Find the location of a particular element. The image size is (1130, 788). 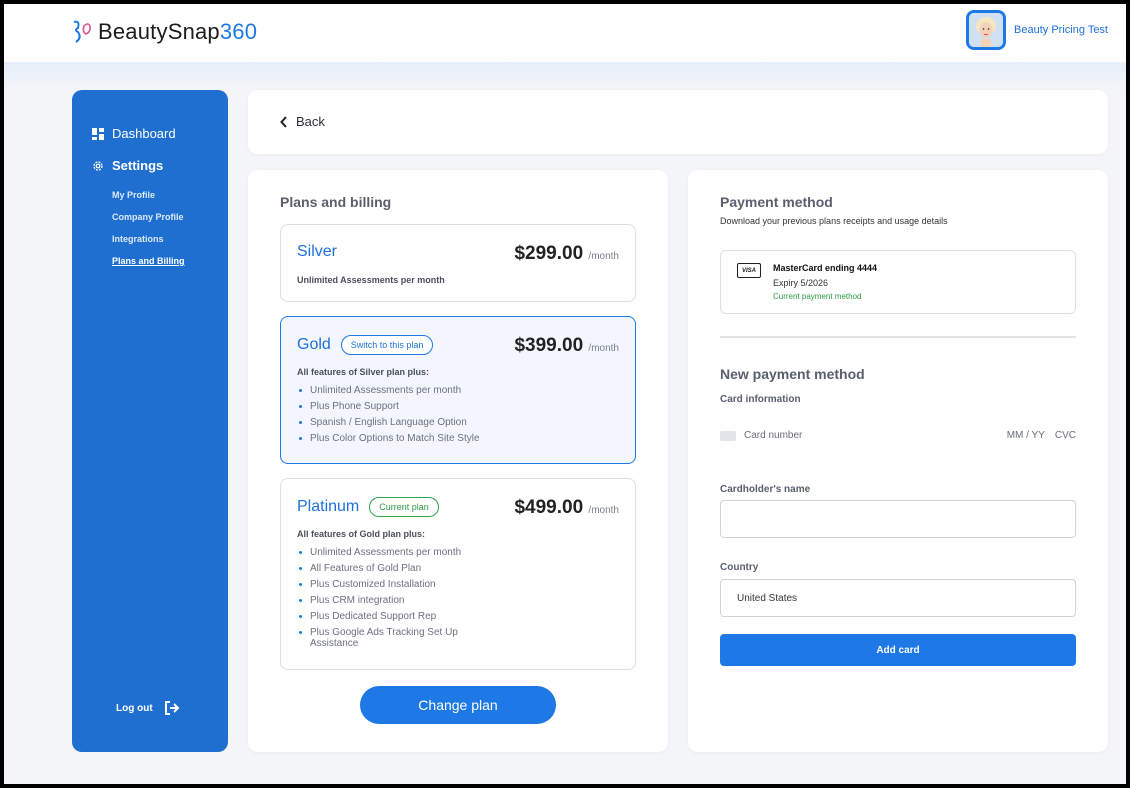

plan-price: $299.00 /month is located at coordinates (566, 253).